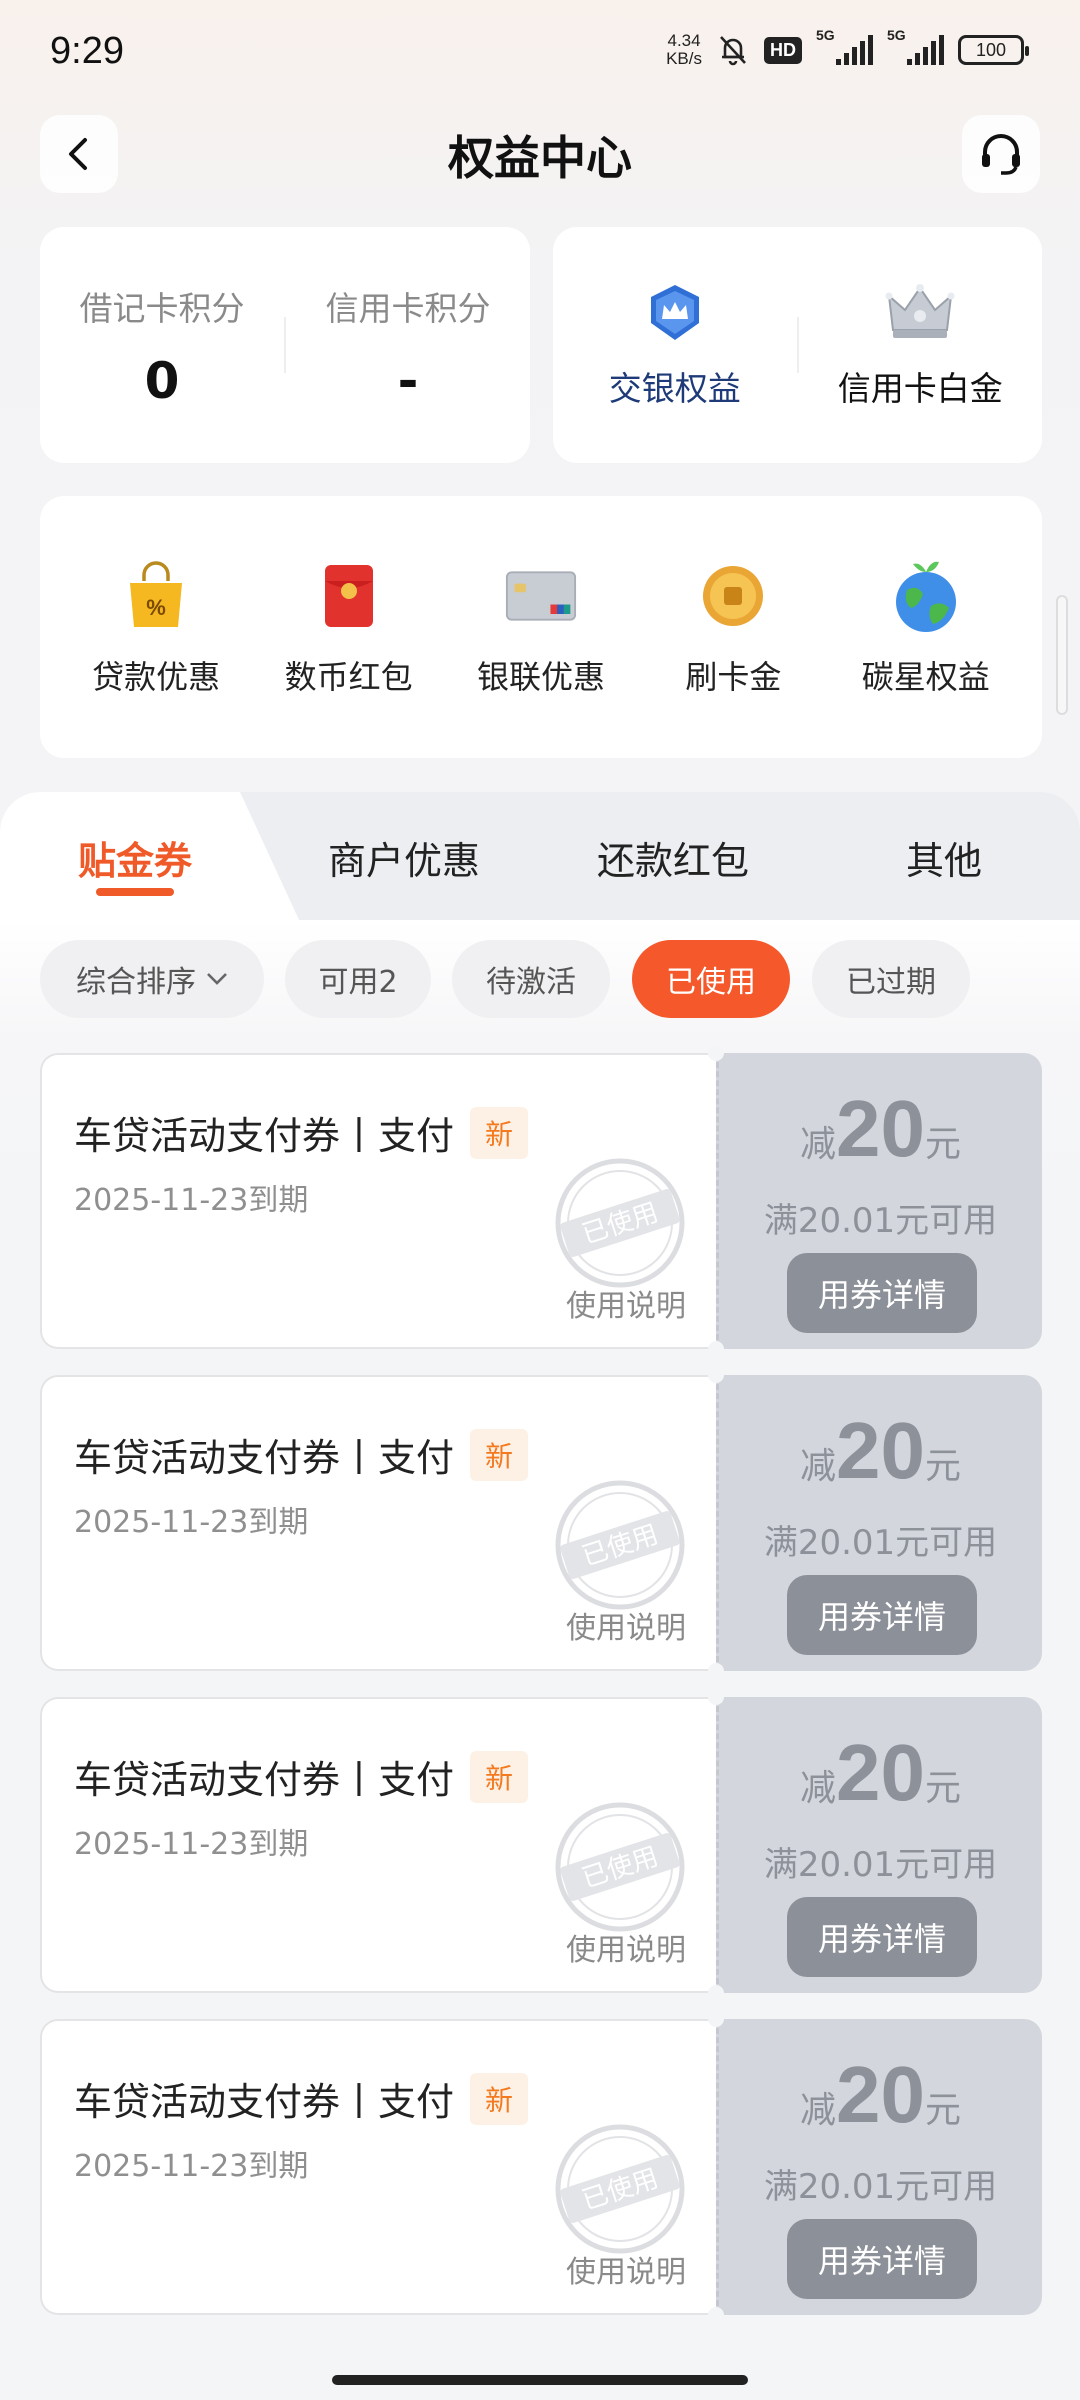  I want to click on service-label: 碳星权益, so click(925, 677).